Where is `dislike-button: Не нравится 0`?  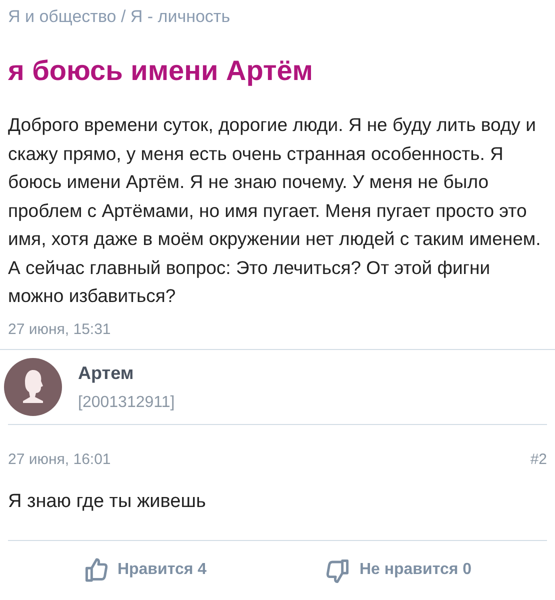
dislike-button: Не нравится 0 is located at coordinates (398, 570).